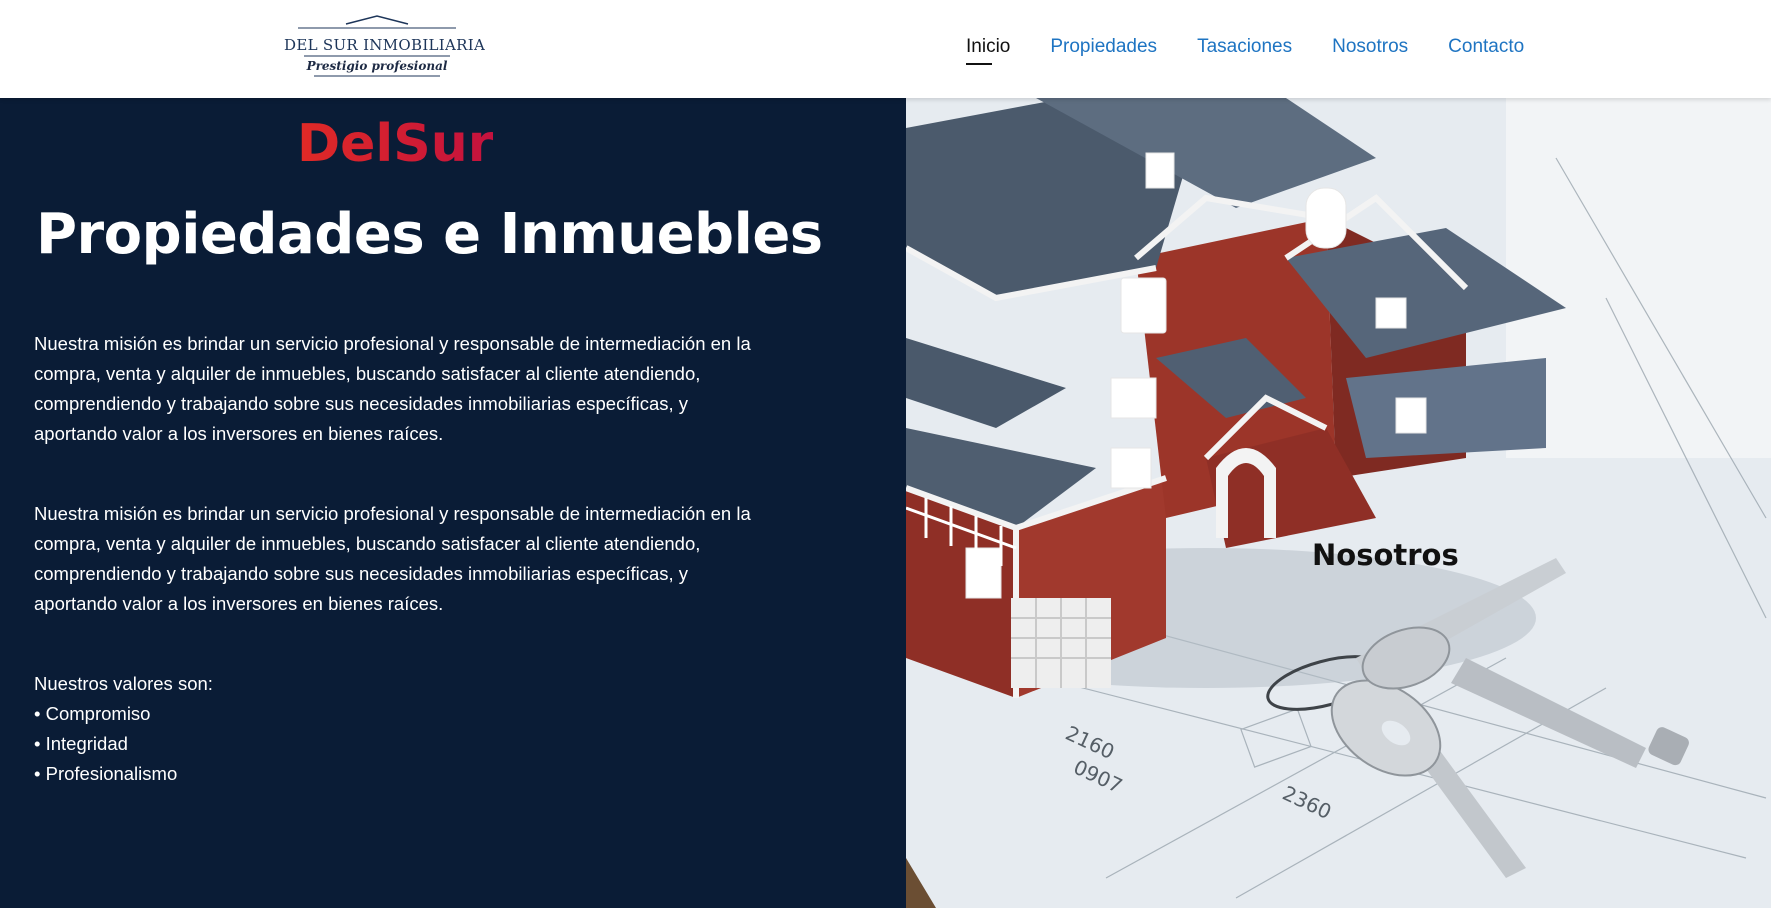  I want to click on logo-name: DEL SUR INMOBILIARIA, so click(385, 45).